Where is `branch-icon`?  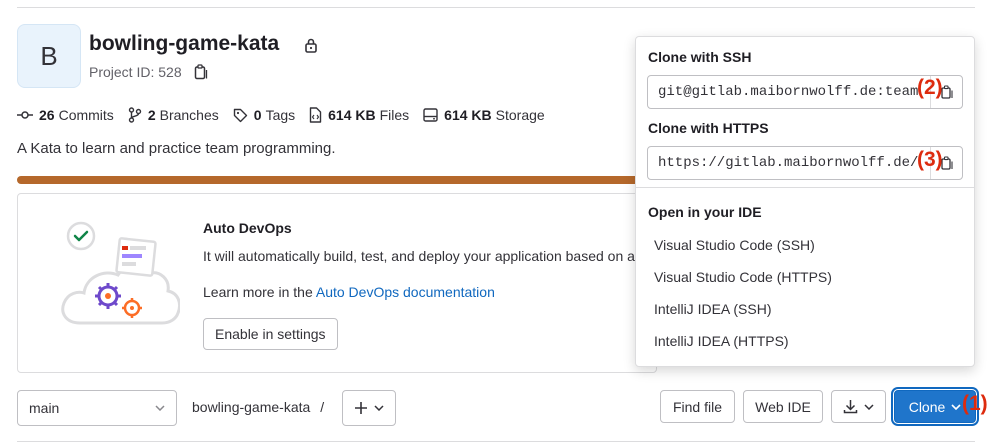 branch-icon is located at coordinates (135, 115).